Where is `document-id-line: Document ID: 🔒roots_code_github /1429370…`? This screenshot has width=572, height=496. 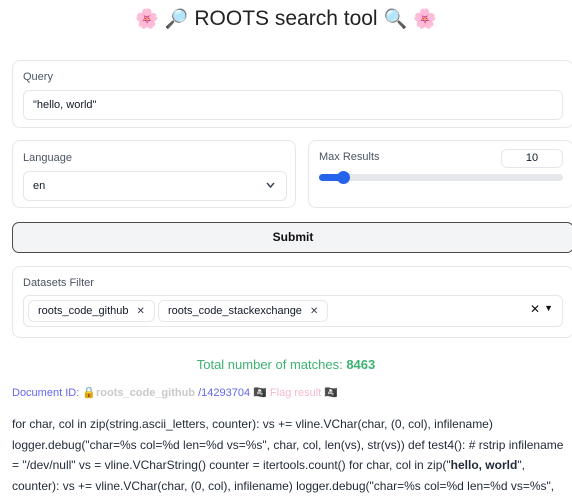 document-id-line: Document ID: 🔒roots_code_github /1429370… is located at coordinates (175, 392).